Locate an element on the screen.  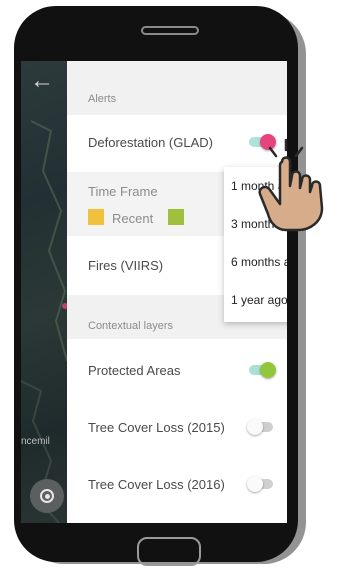
arrow-left-icon: ← is located at coordinates (42, 81).